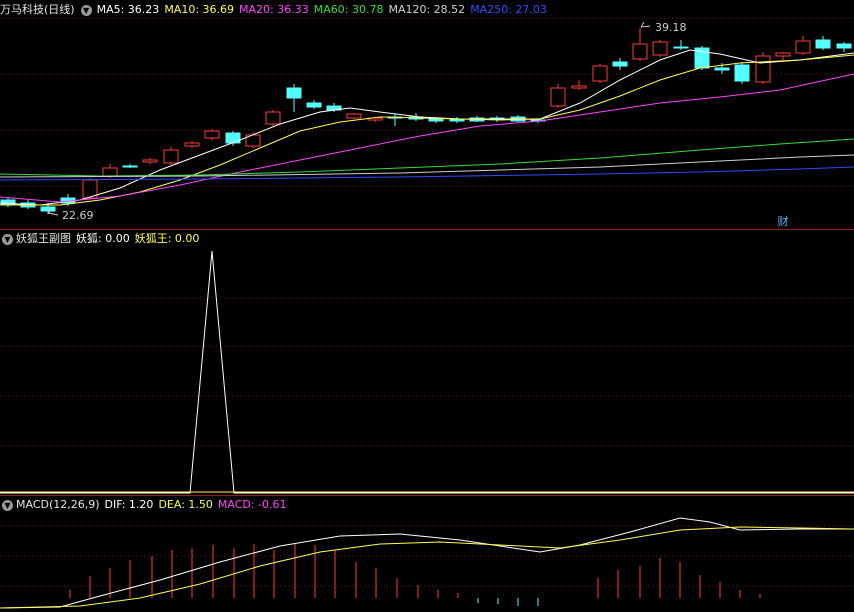 This screenshot has width=854, height=612. I want to click on high-price-label: 39.18, so click(671, 27).